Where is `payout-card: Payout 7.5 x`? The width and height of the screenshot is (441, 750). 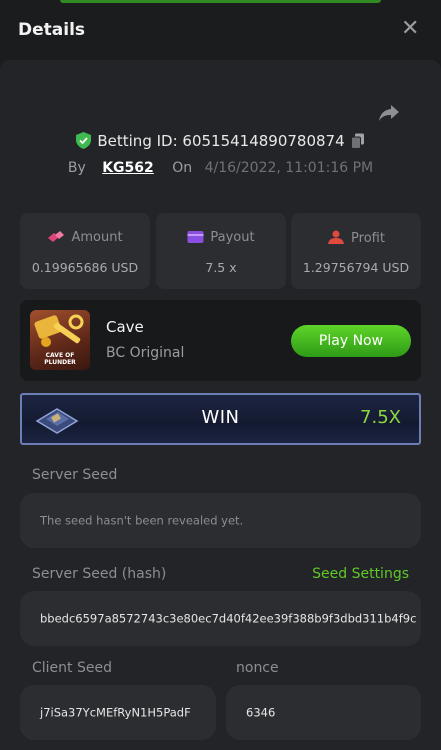
payout-card: Payout 7.5 x is located at coordinates (221, 251).